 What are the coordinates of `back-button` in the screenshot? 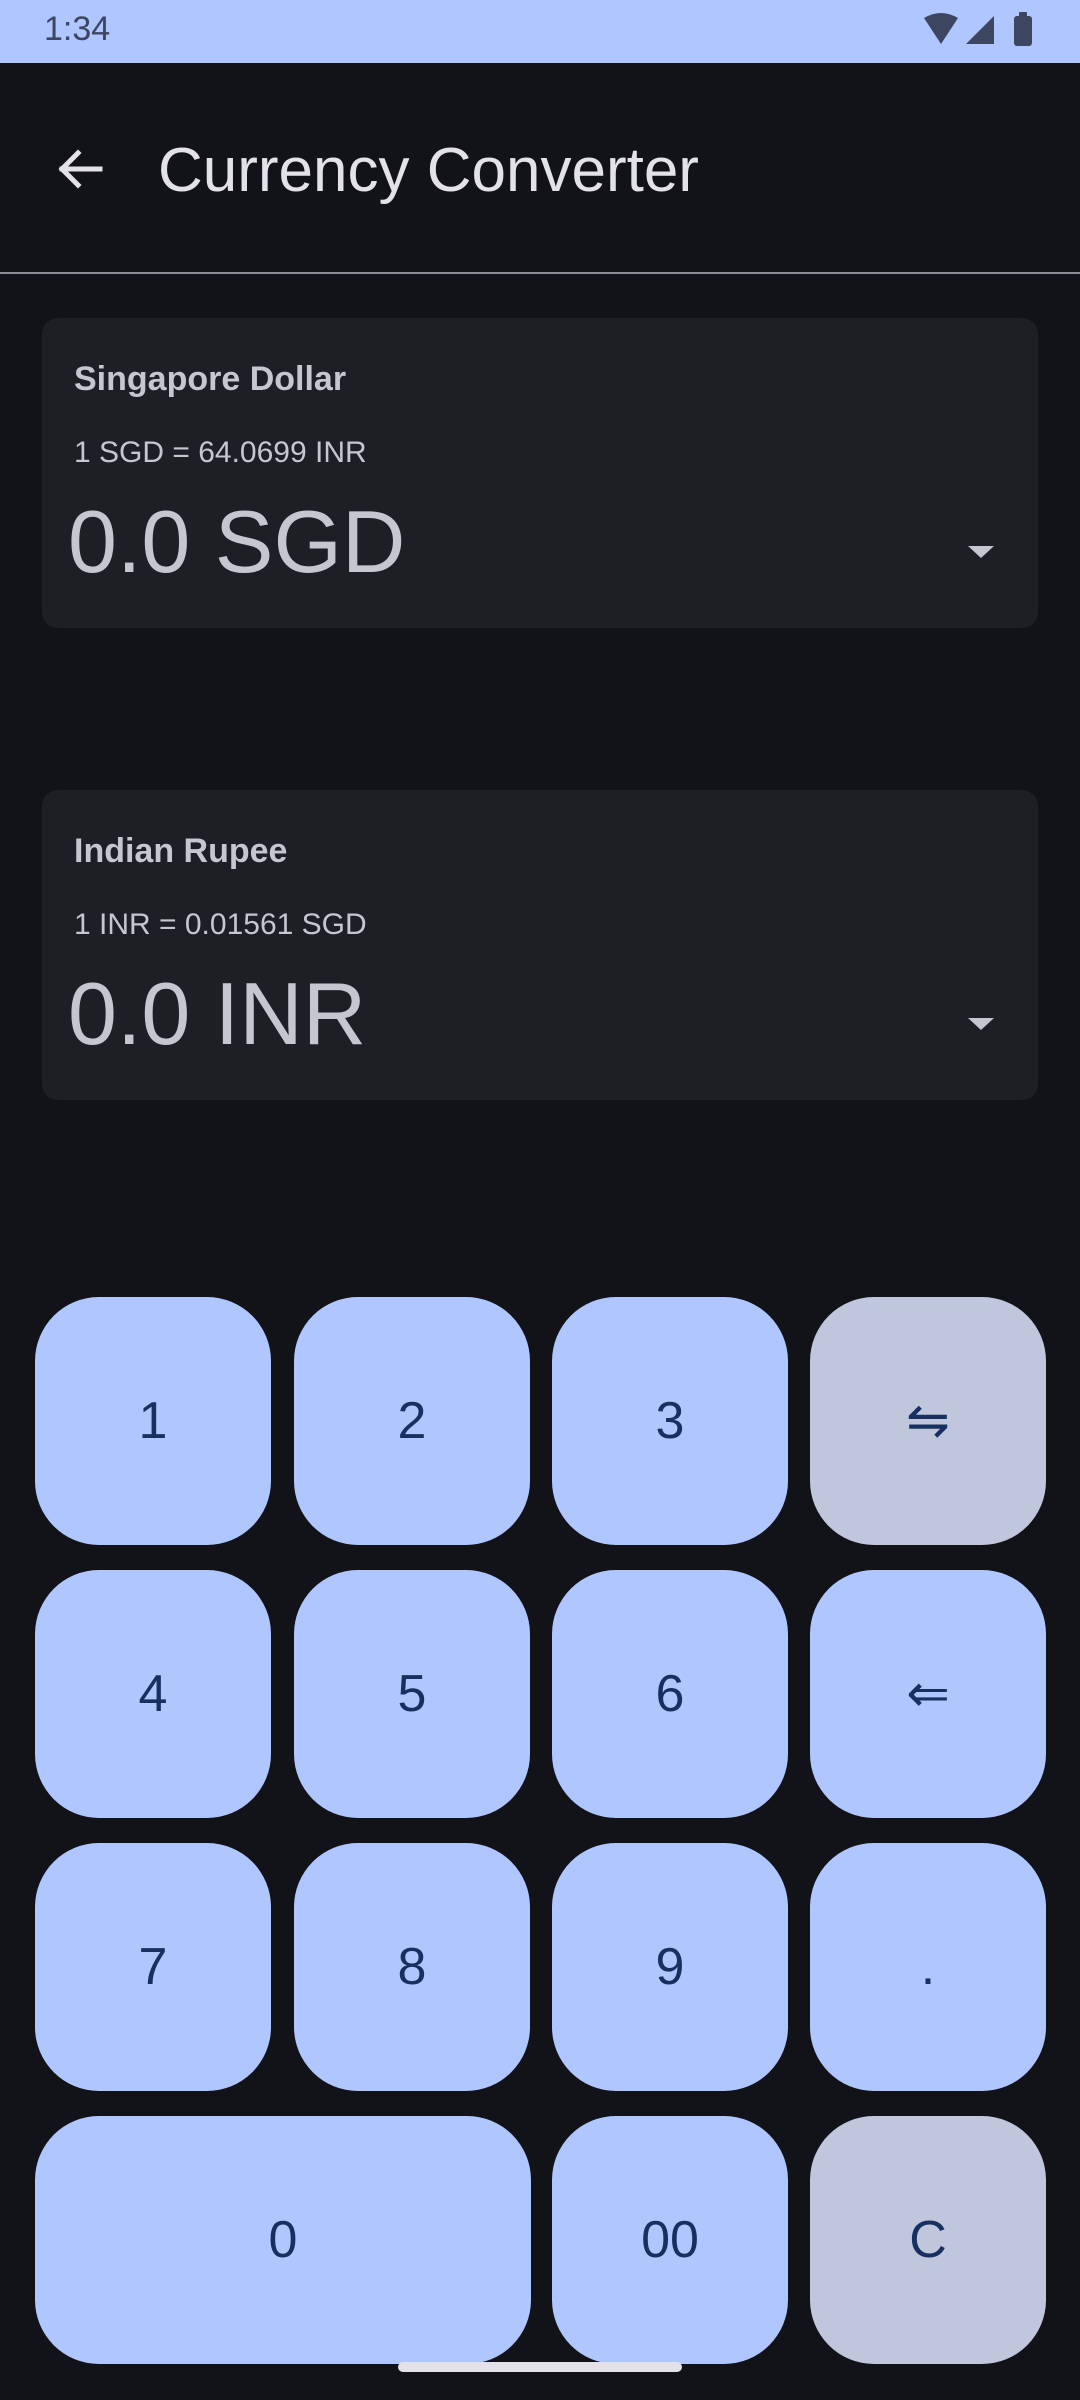 It's located at (80, 169).